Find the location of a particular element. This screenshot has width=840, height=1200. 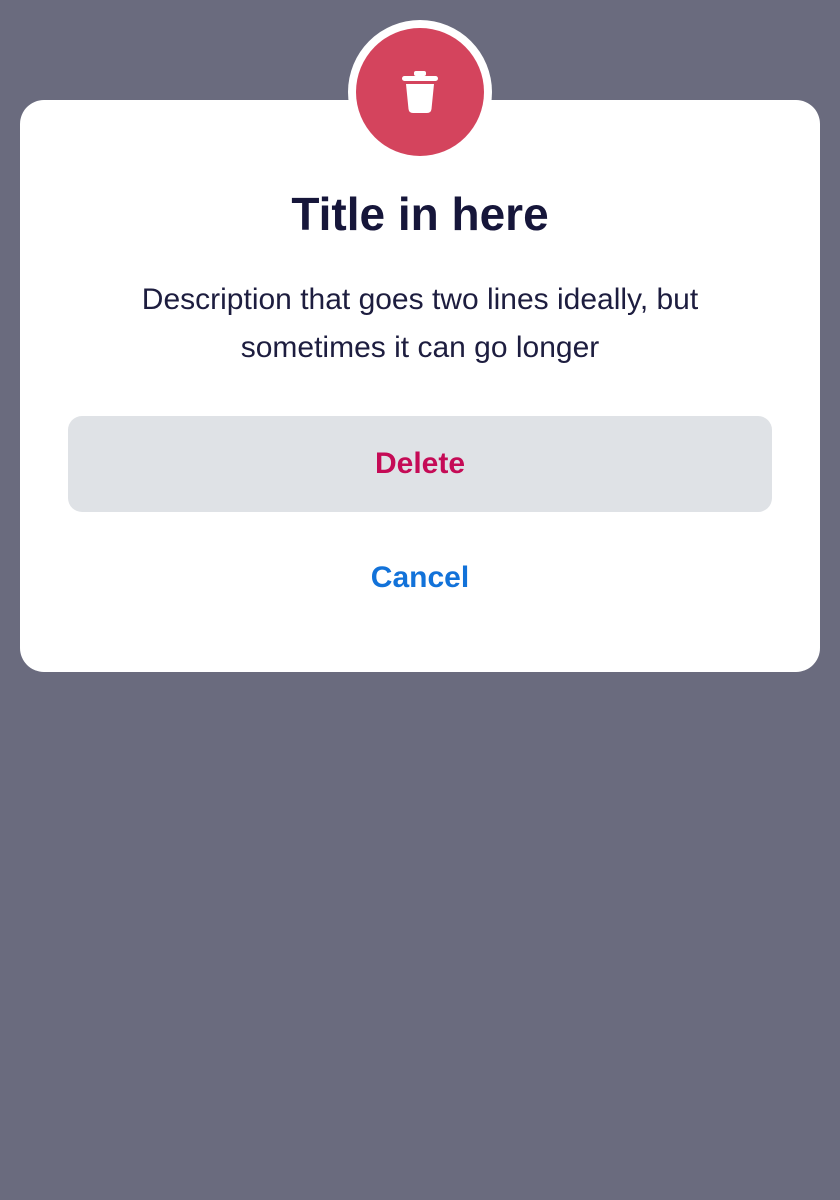

dialog-icon-badge is located at coordinates (420, 92).